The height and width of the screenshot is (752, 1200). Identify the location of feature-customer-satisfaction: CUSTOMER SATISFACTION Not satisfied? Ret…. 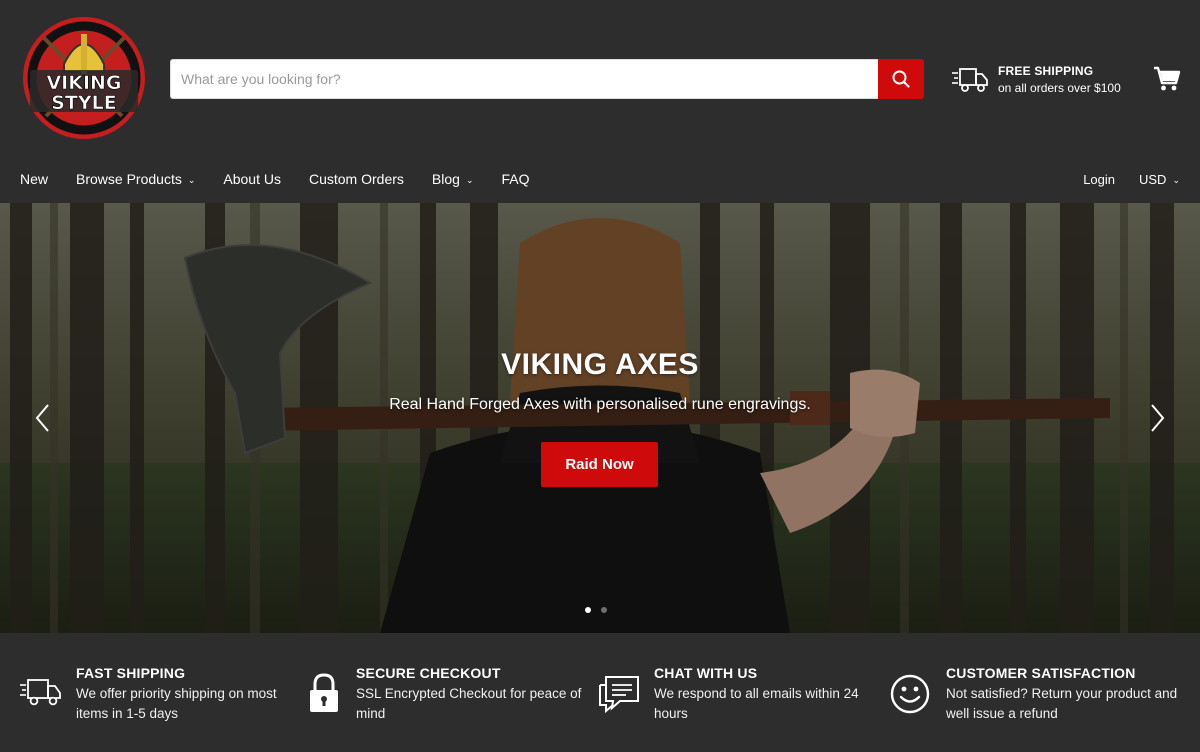
(1038, 694).